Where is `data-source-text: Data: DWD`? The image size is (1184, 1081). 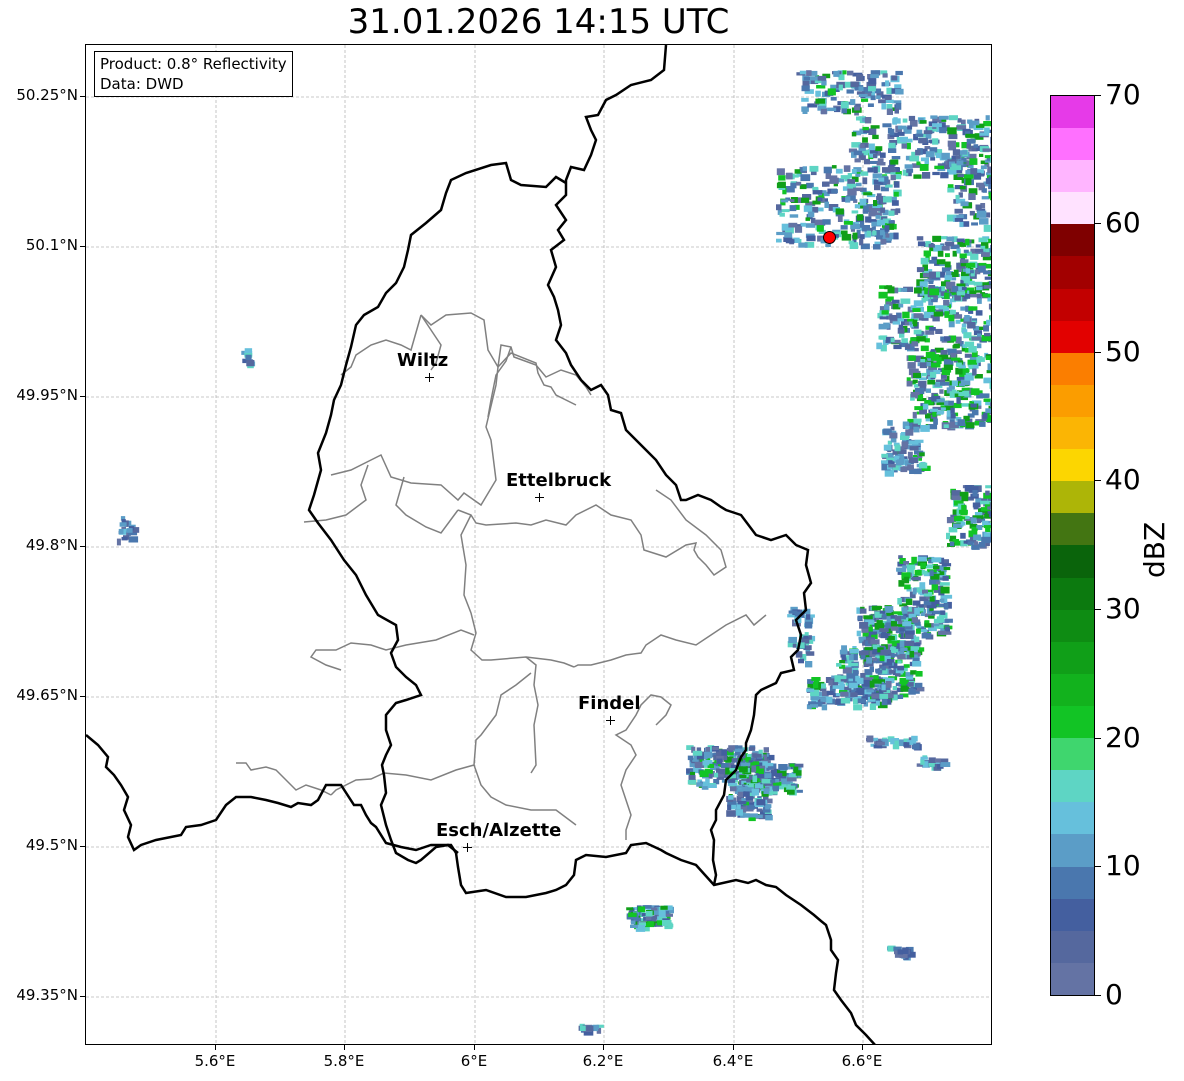
data-source-text: Data: DWD is located at coordinates (142, 84).